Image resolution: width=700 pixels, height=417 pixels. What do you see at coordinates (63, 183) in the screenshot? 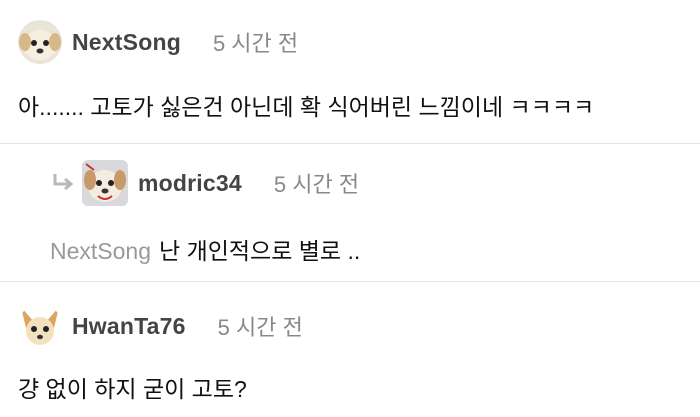
I see `reply-arrow-icon` at bounding box center [63, 183].